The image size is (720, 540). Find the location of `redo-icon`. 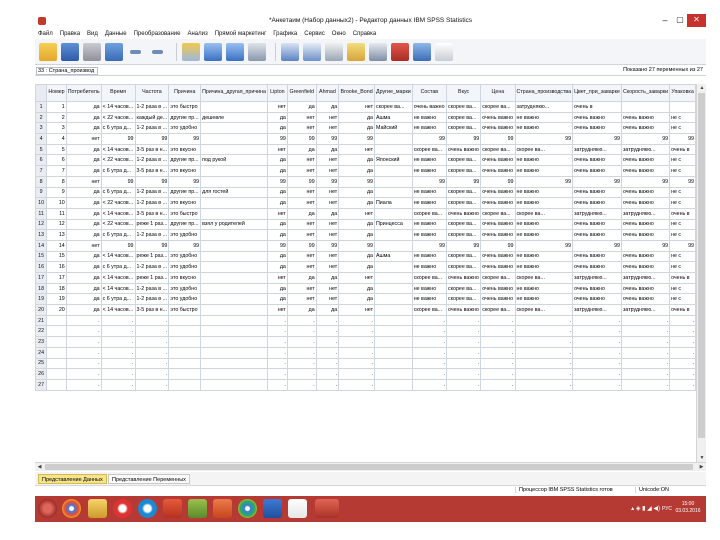

redo-icon is located at coordinates (158, 52).